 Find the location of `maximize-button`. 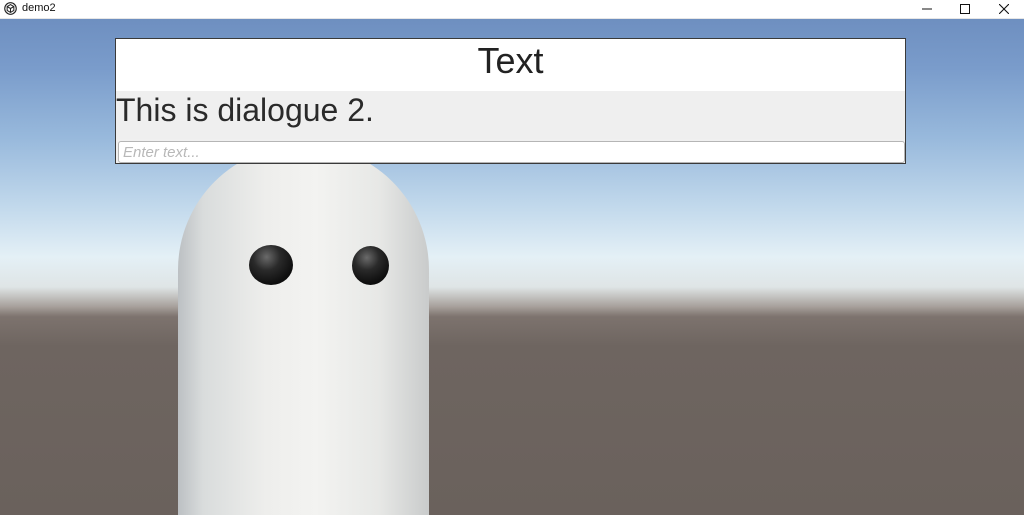

maximize-button is located at coordinates (965, 9).